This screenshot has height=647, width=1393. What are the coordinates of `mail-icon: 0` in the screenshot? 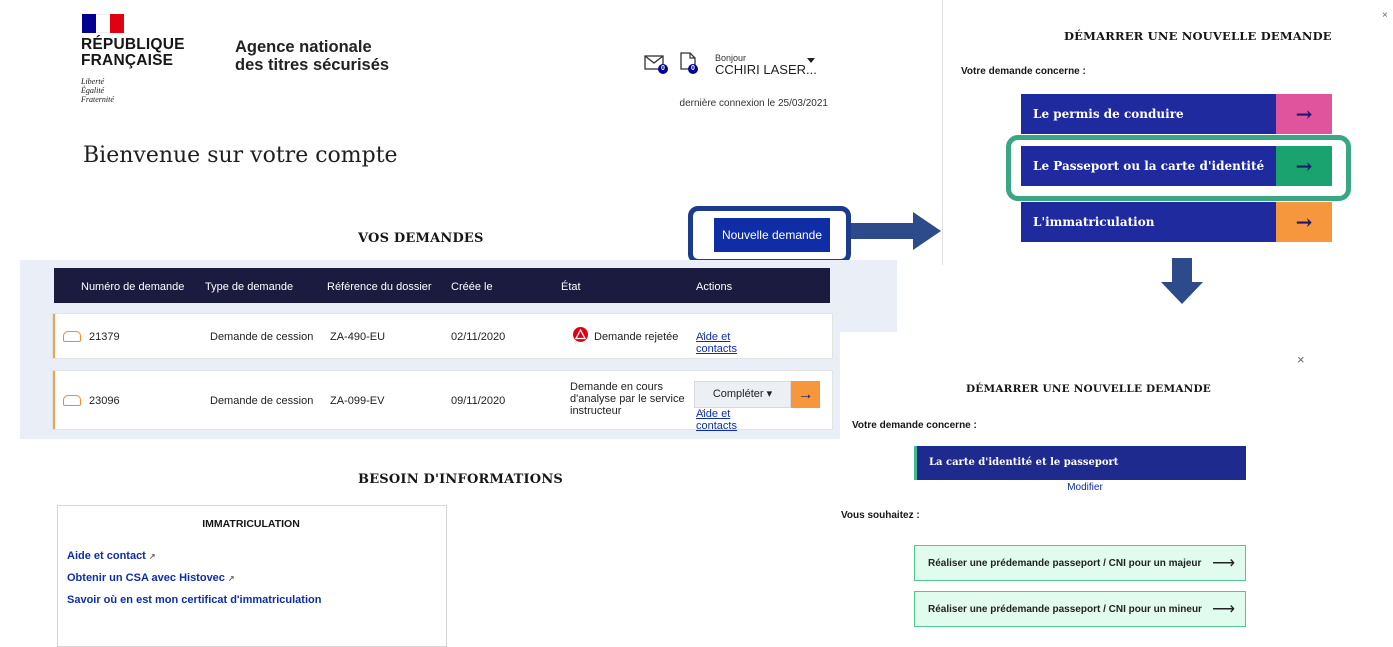 It's located at (656, 65).